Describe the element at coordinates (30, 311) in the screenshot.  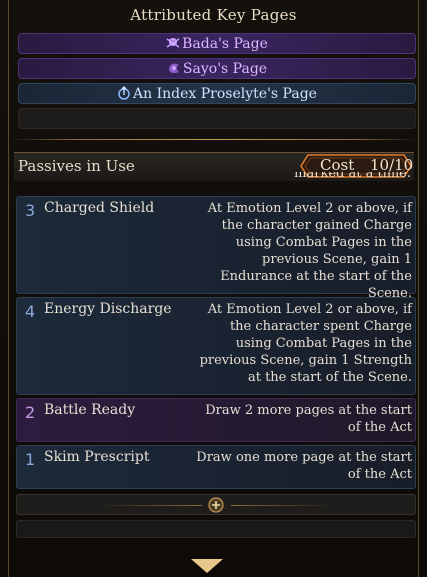
I see `passive-cost: 4` at that location.